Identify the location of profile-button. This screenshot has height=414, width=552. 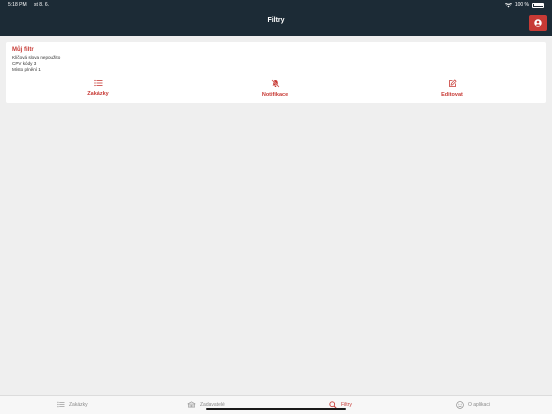
(538, 23).